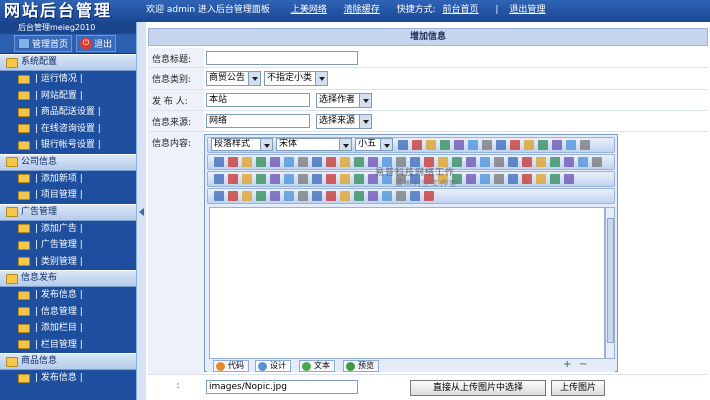 The height and width of the screenshot is (400, 710). I want to click on clear-cache-link: 清除缓存, so click(362, 10).